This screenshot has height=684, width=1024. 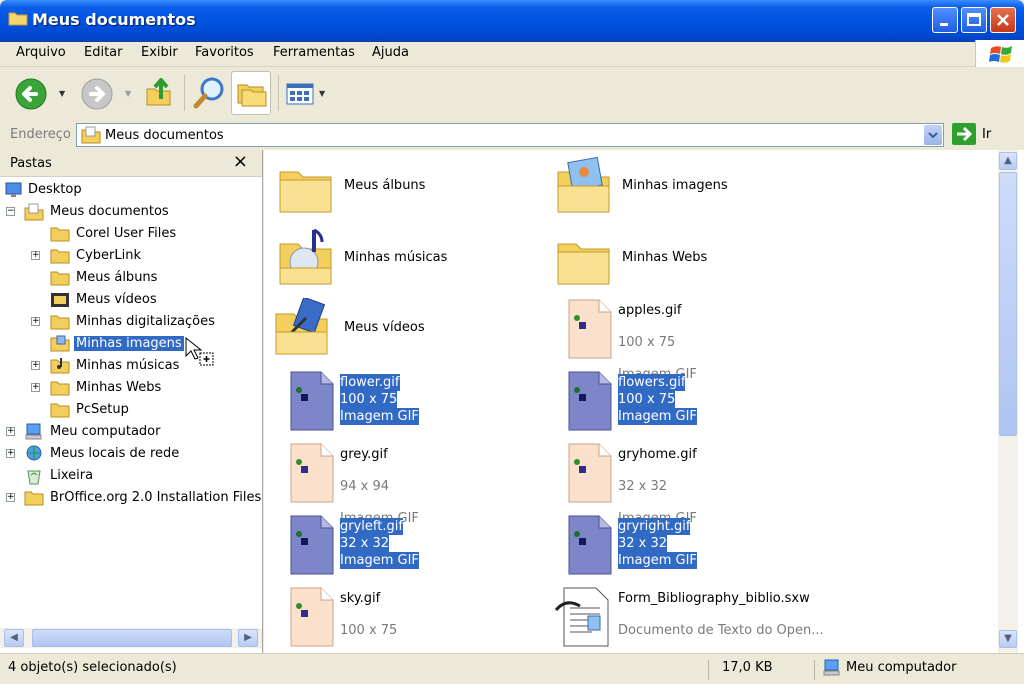 What do you see at coordinates (695, 484) in the screenshot?
I see `file-item-gryhome-gif: gryhome.gif 32 x 32 Imagem GIF` at bounding box center [695, 484].